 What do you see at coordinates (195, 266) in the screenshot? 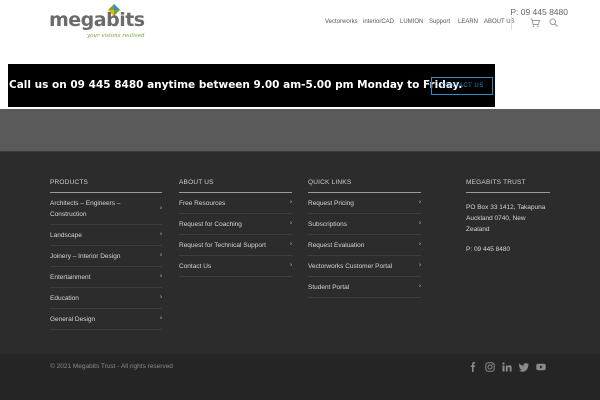
I see `footer-link-label: Contact Us` at bounding box center [195, 266].